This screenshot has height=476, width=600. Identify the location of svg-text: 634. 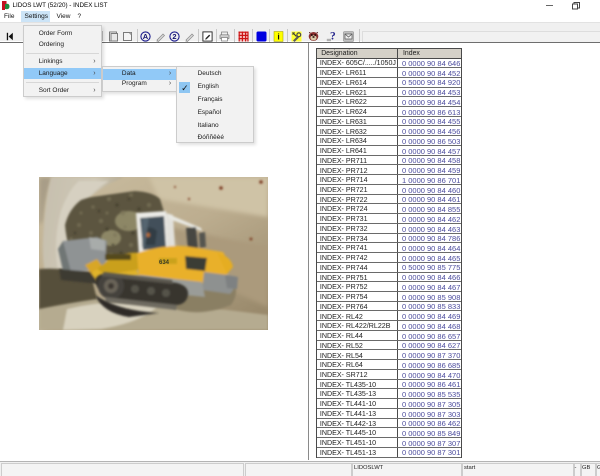
(164, 263).